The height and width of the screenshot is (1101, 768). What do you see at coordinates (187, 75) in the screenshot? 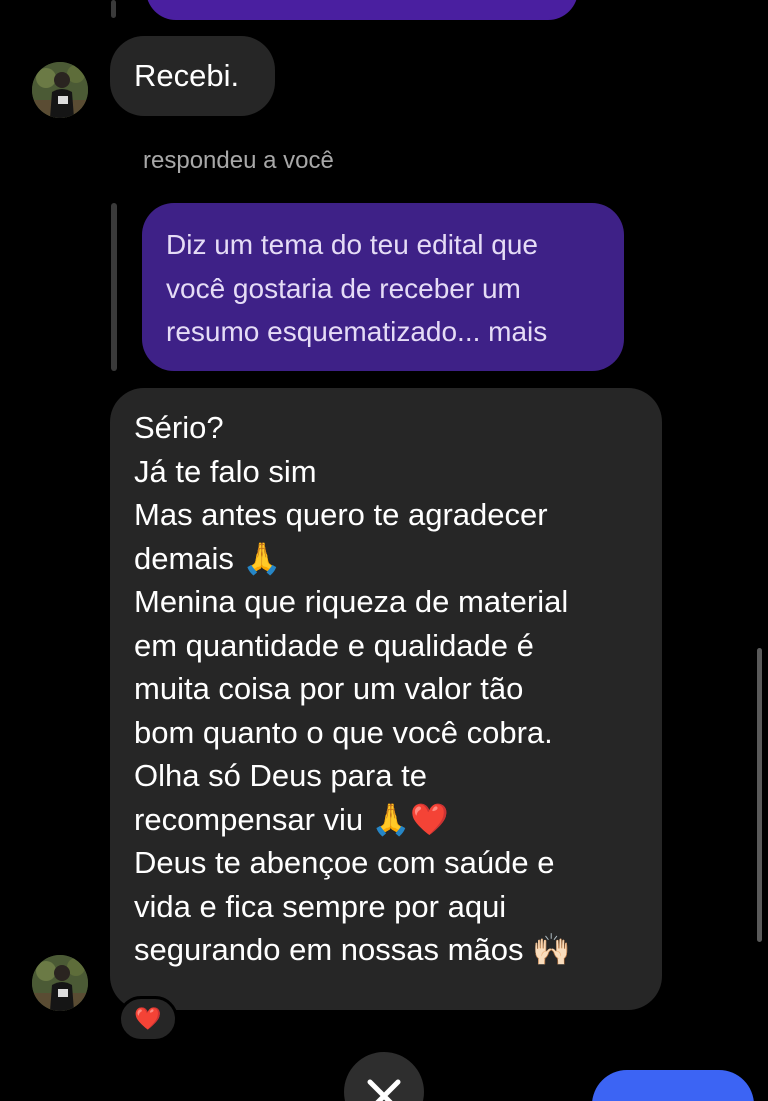
I see `message-text: Recebi.` at bounding box center [187, 75].